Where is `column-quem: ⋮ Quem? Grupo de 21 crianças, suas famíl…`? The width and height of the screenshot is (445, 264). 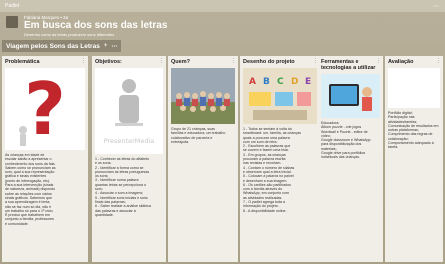 column-quem: ⋮ Quem? Grupo de 21 crianças, suas famíl… is located at coordinates (203, 159).